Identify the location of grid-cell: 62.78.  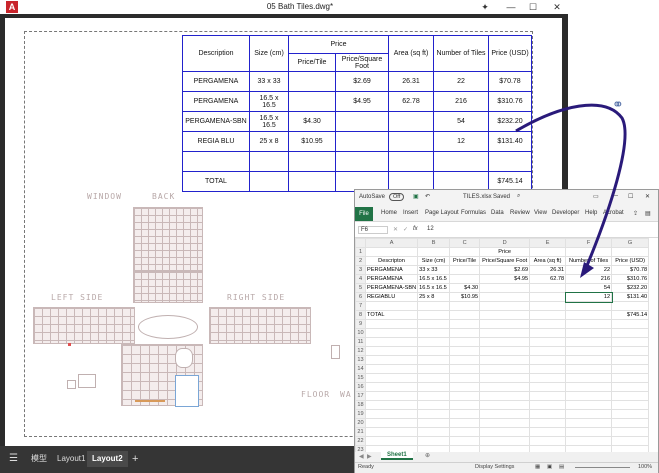
(548, 279).